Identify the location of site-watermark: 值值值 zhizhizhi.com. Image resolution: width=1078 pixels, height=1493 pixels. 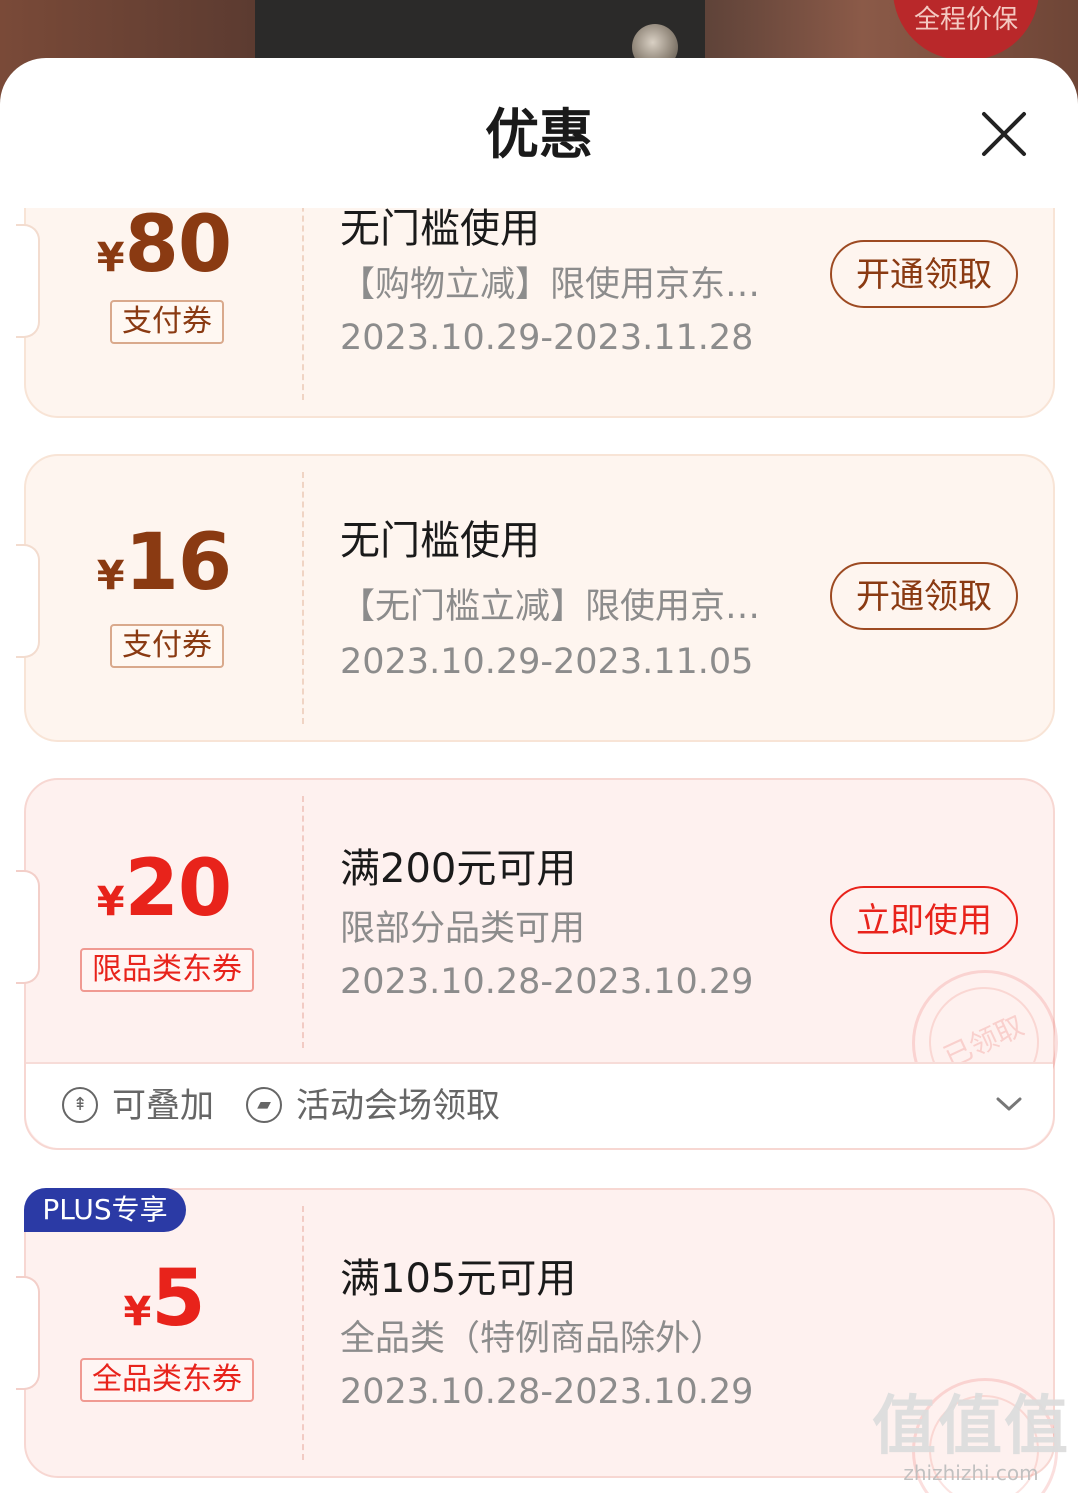
(971, 1439).